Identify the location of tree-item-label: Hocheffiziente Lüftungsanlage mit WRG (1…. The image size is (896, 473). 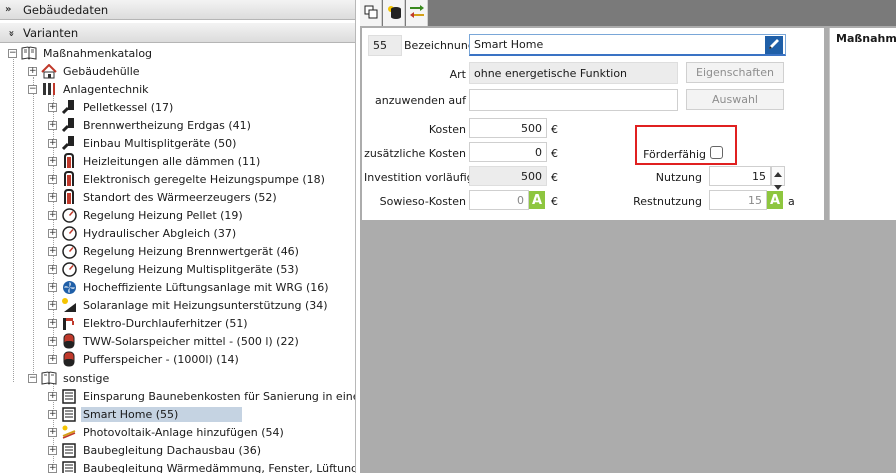
(206, 287).